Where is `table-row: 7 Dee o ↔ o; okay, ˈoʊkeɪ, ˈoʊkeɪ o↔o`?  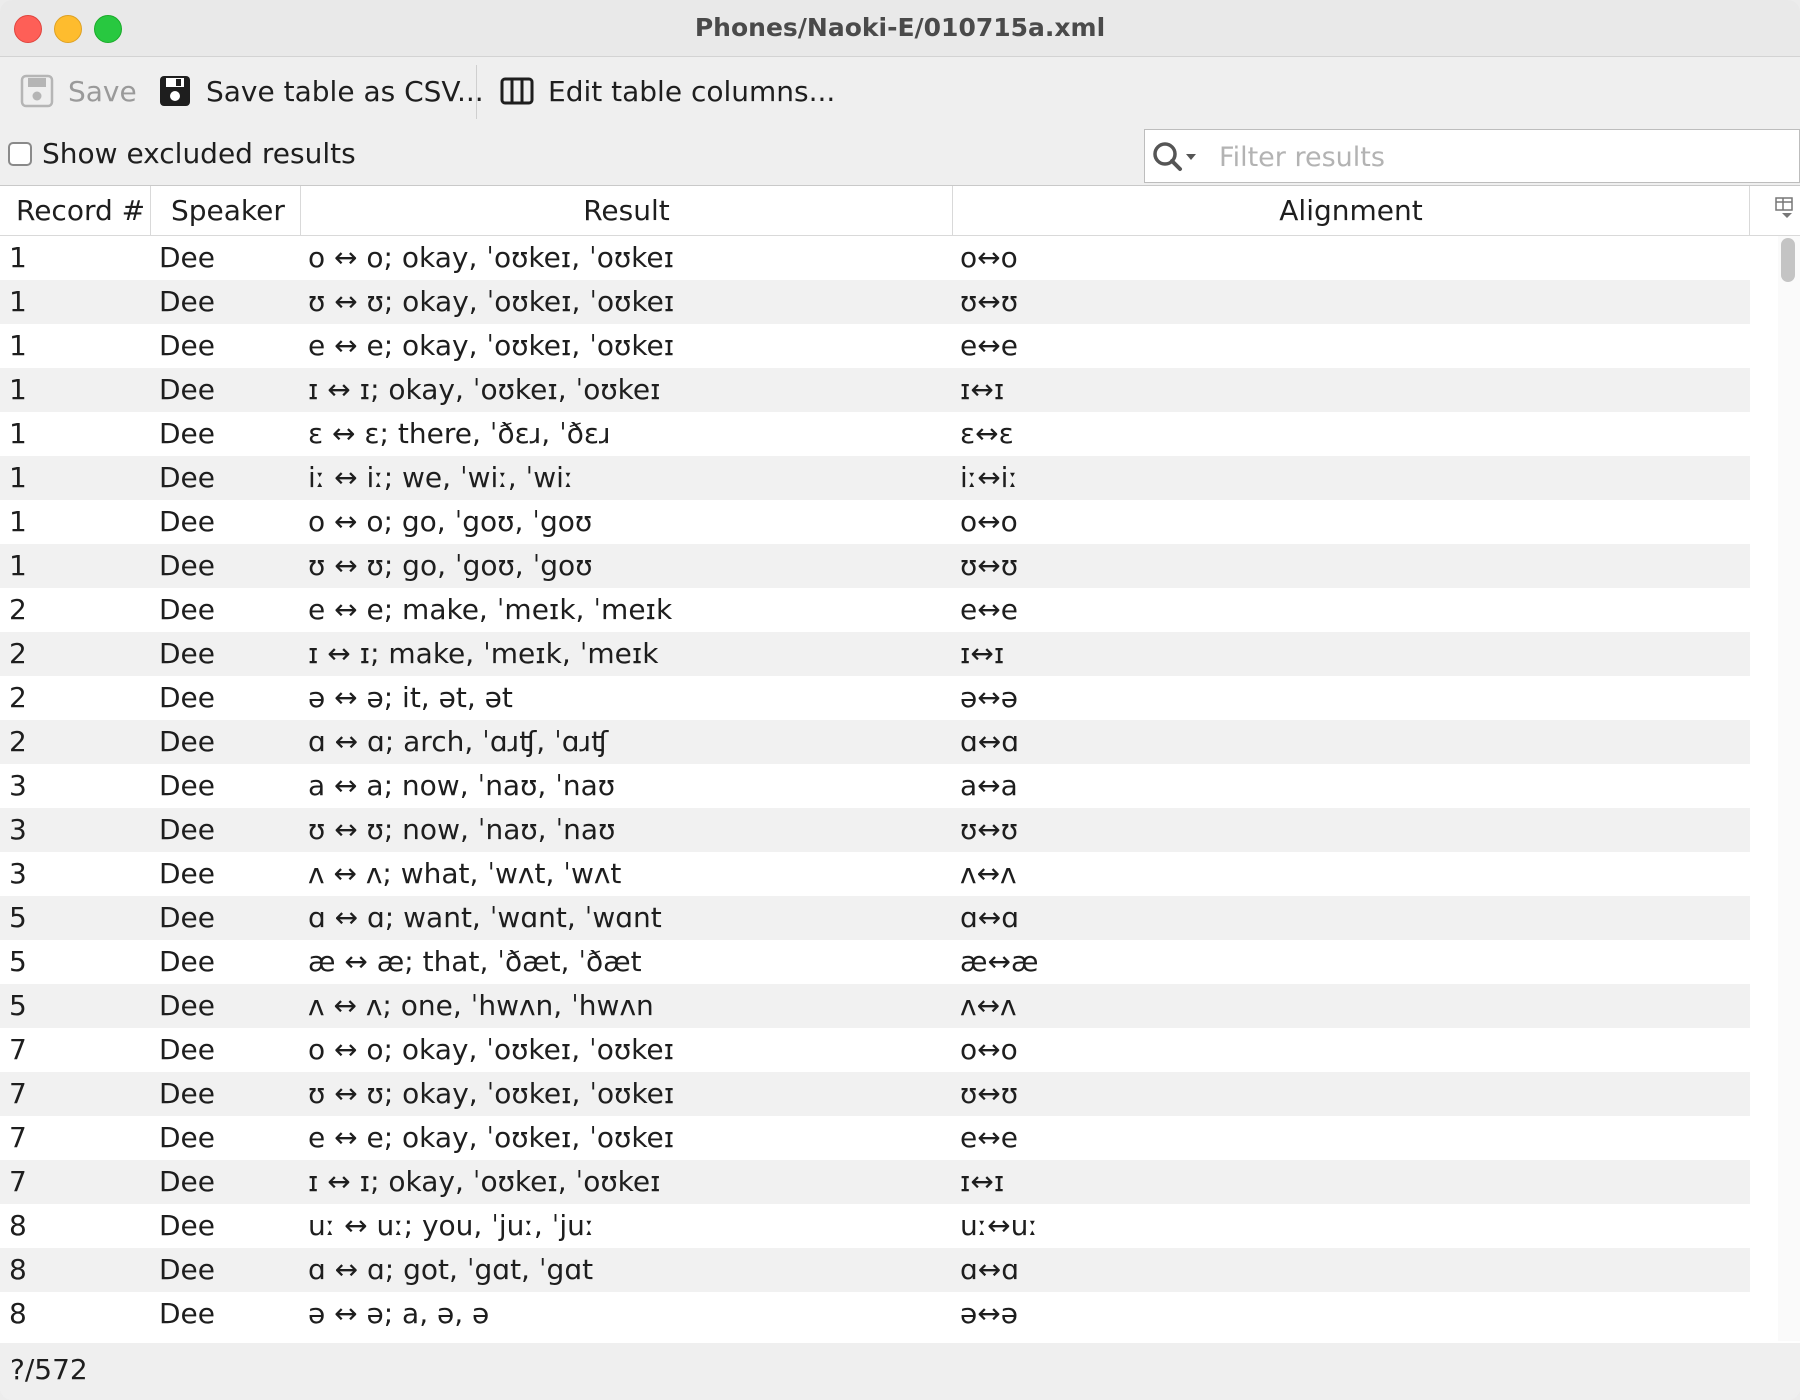
table-row: 7 Dee o ↔ o; okay, ˈoʊkeɪ, ˈoʊkeɪ o↔o is located at coordinates (875, 1050).